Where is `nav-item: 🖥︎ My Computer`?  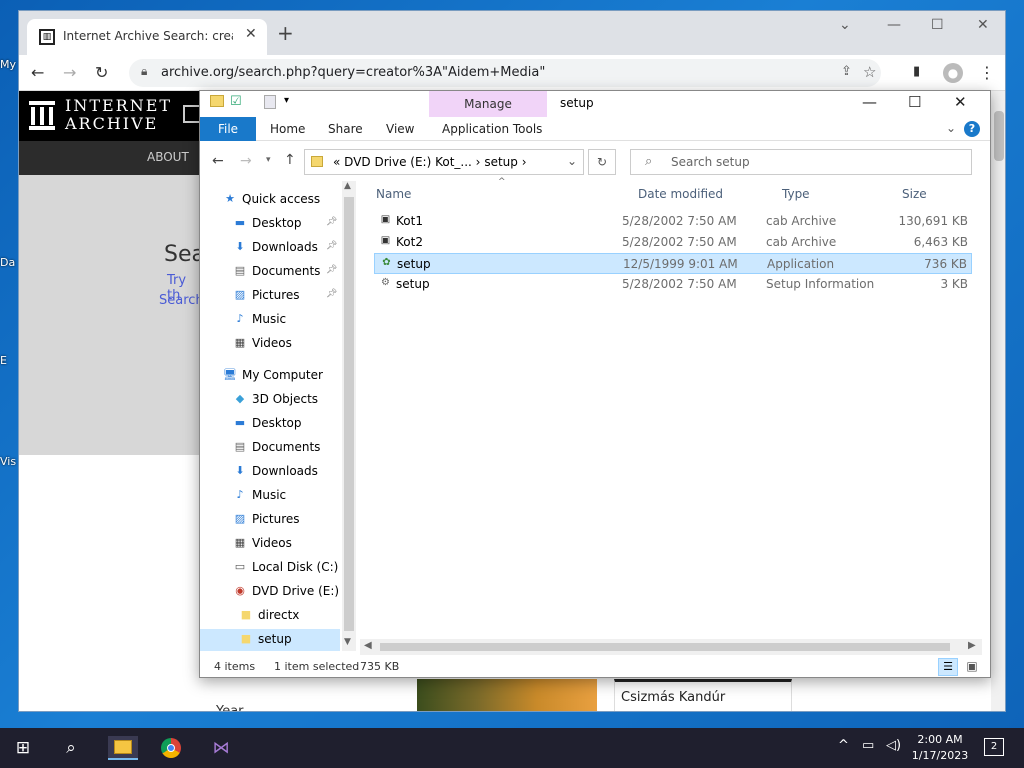 nav-item: 🖥︎ My Computer is located at coordinates (270, 376).